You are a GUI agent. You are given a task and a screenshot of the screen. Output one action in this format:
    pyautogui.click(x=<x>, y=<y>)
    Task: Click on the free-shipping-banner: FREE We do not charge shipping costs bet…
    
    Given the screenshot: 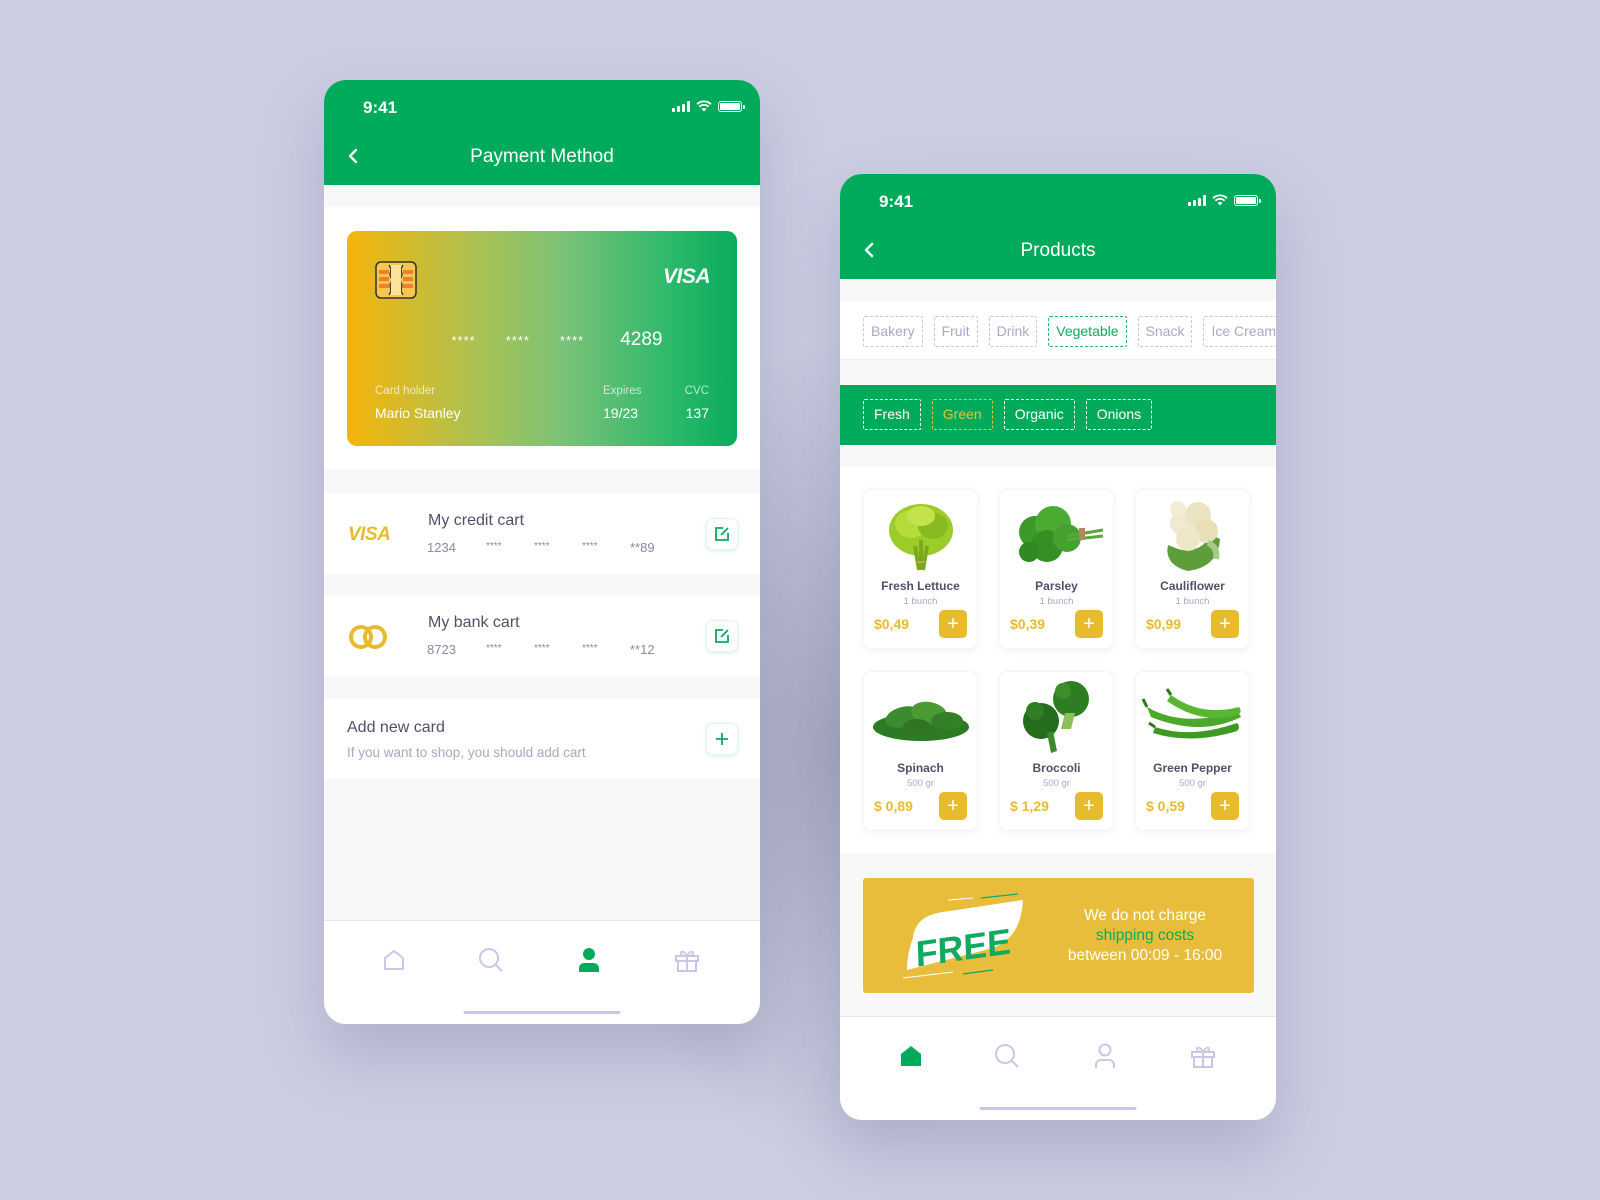 What is the action you would take?
    pyautogui.click(x=1058, y=935)
    